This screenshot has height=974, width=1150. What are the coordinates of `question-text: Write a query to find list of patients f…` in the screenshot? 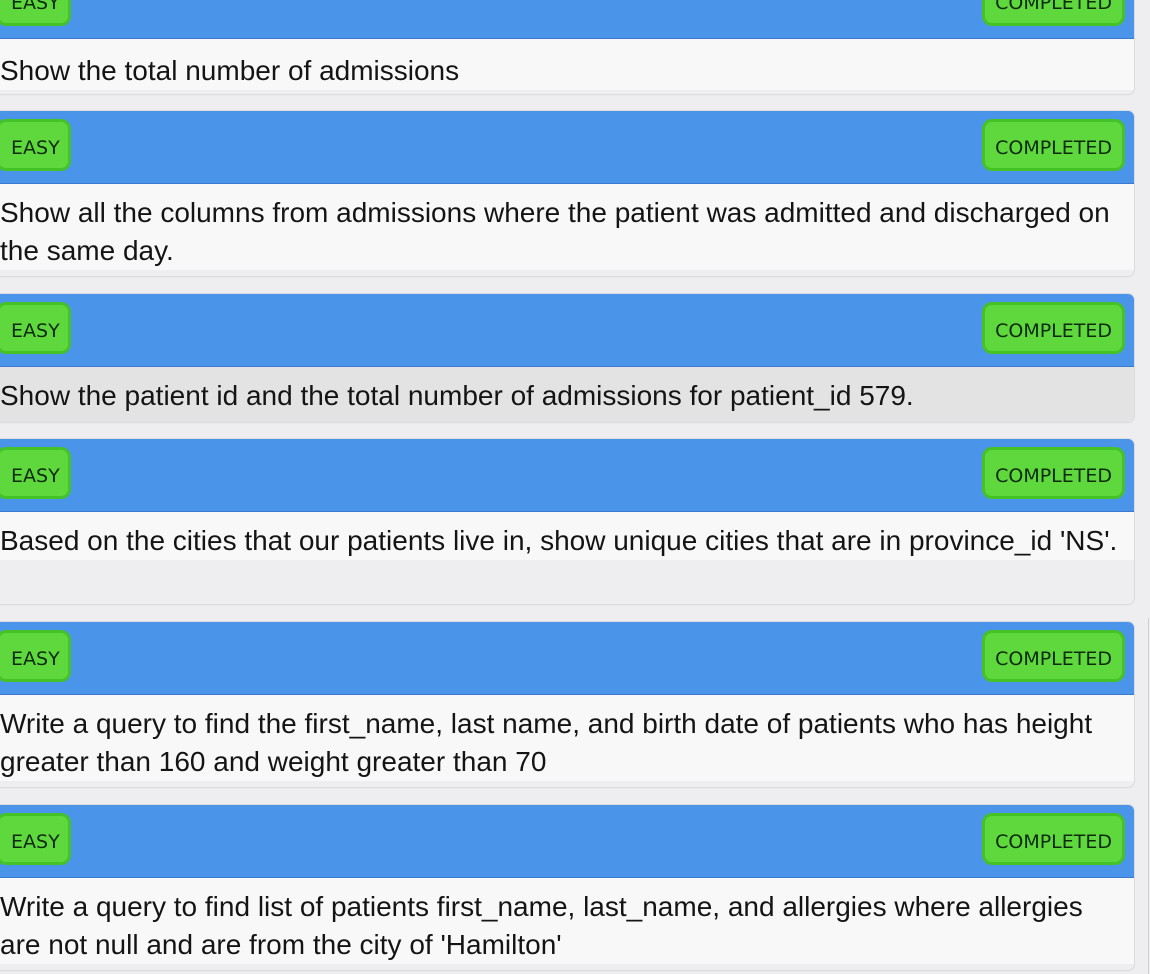 It's located at (567, 921).